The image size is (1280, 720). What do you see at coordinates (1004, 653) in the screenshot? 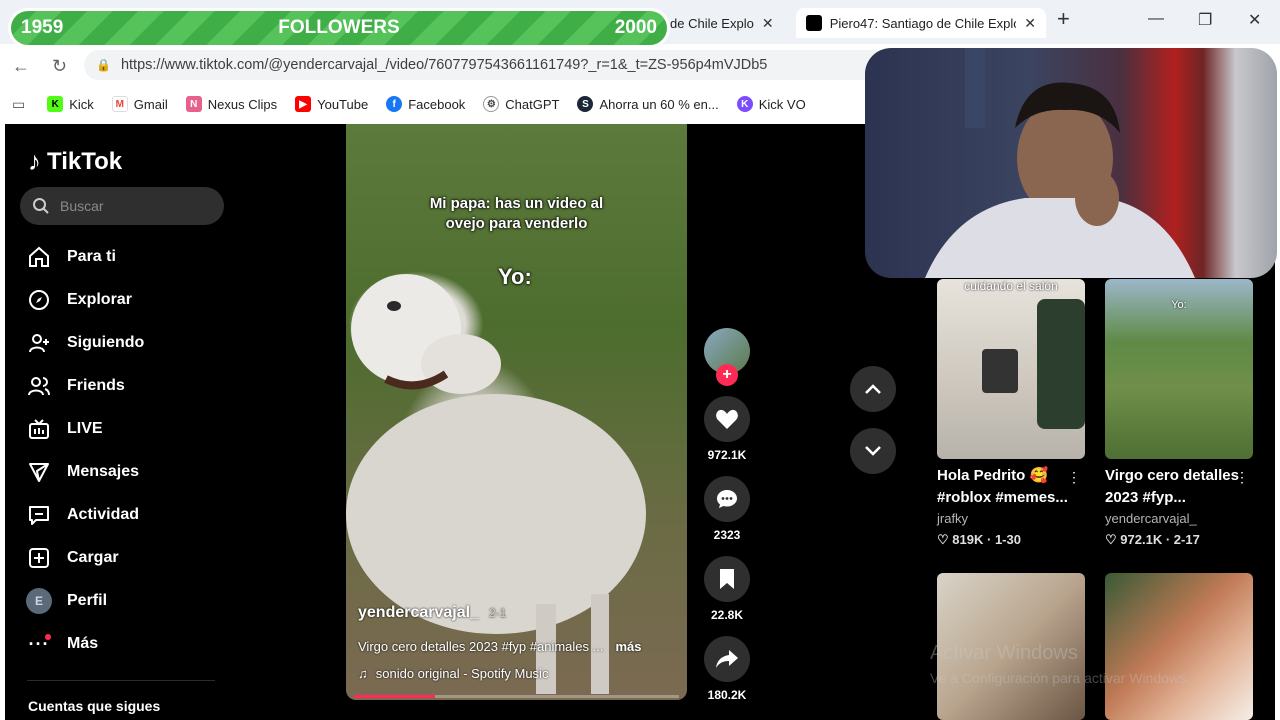
I see `windows-watermark: Activar Windows` at bounding box center [1004, 653].